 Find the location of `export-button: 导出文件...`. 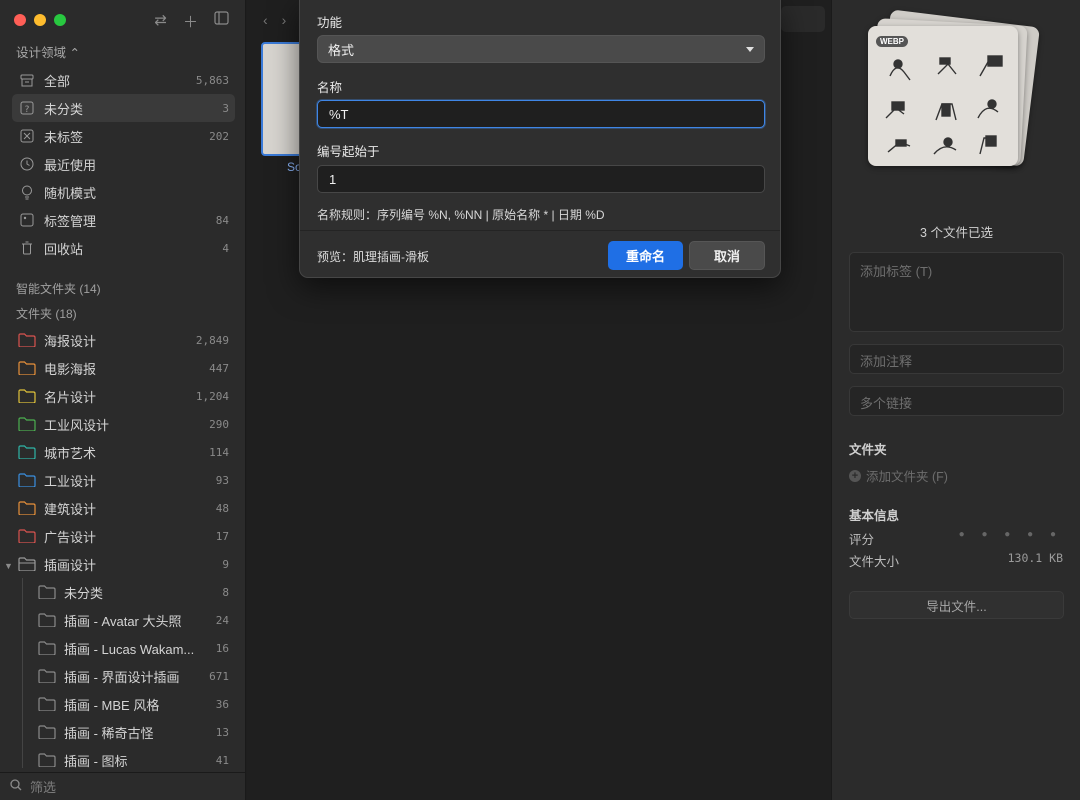

export-button: 导出文件... is located at coordinates (956, 605).